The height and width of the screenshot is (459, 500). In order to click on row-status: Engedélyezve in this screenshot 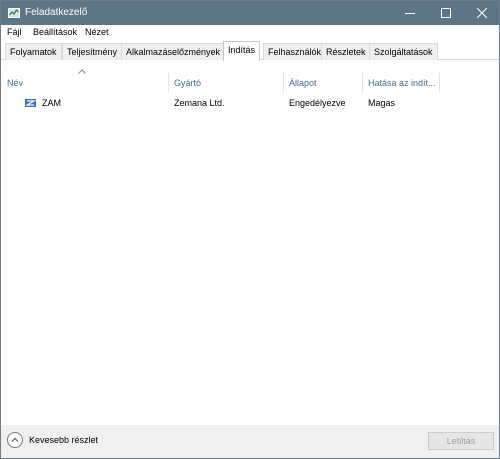, I will do `click(317, 103)`.